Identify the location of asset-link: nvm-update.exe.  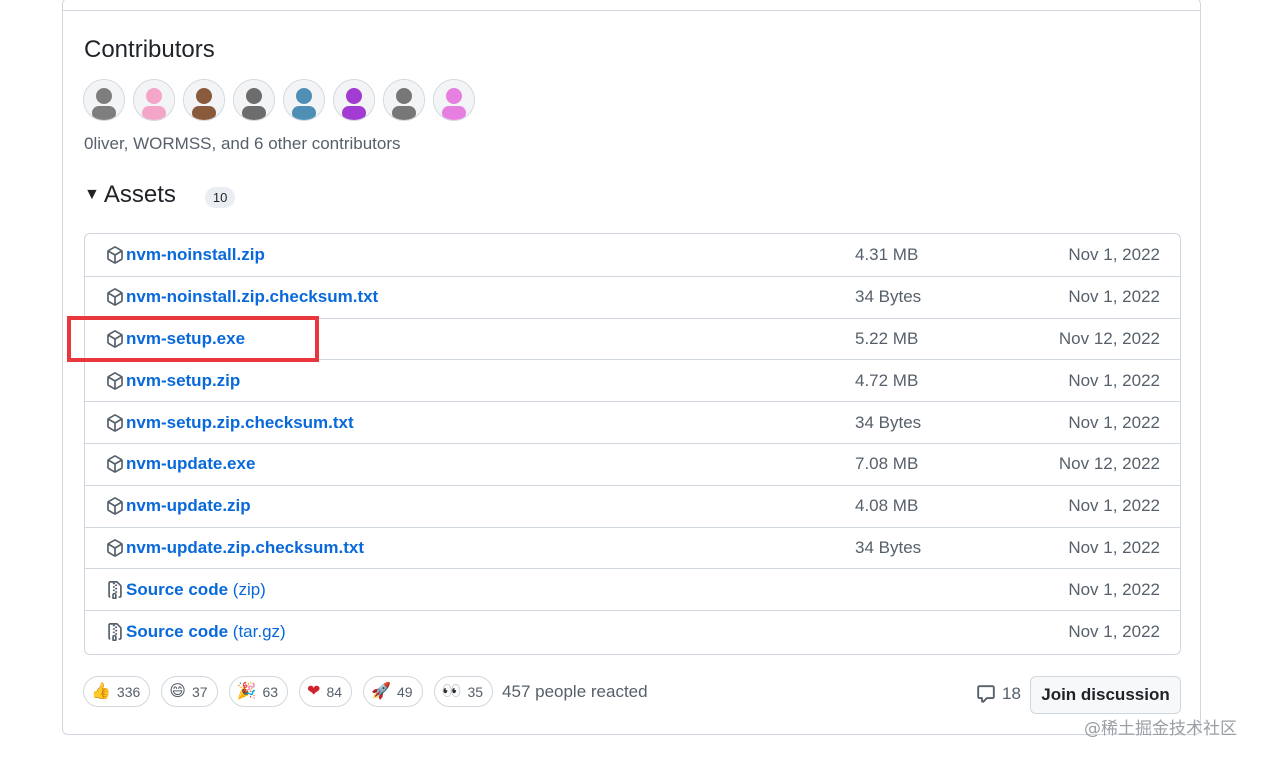
(190, 464).